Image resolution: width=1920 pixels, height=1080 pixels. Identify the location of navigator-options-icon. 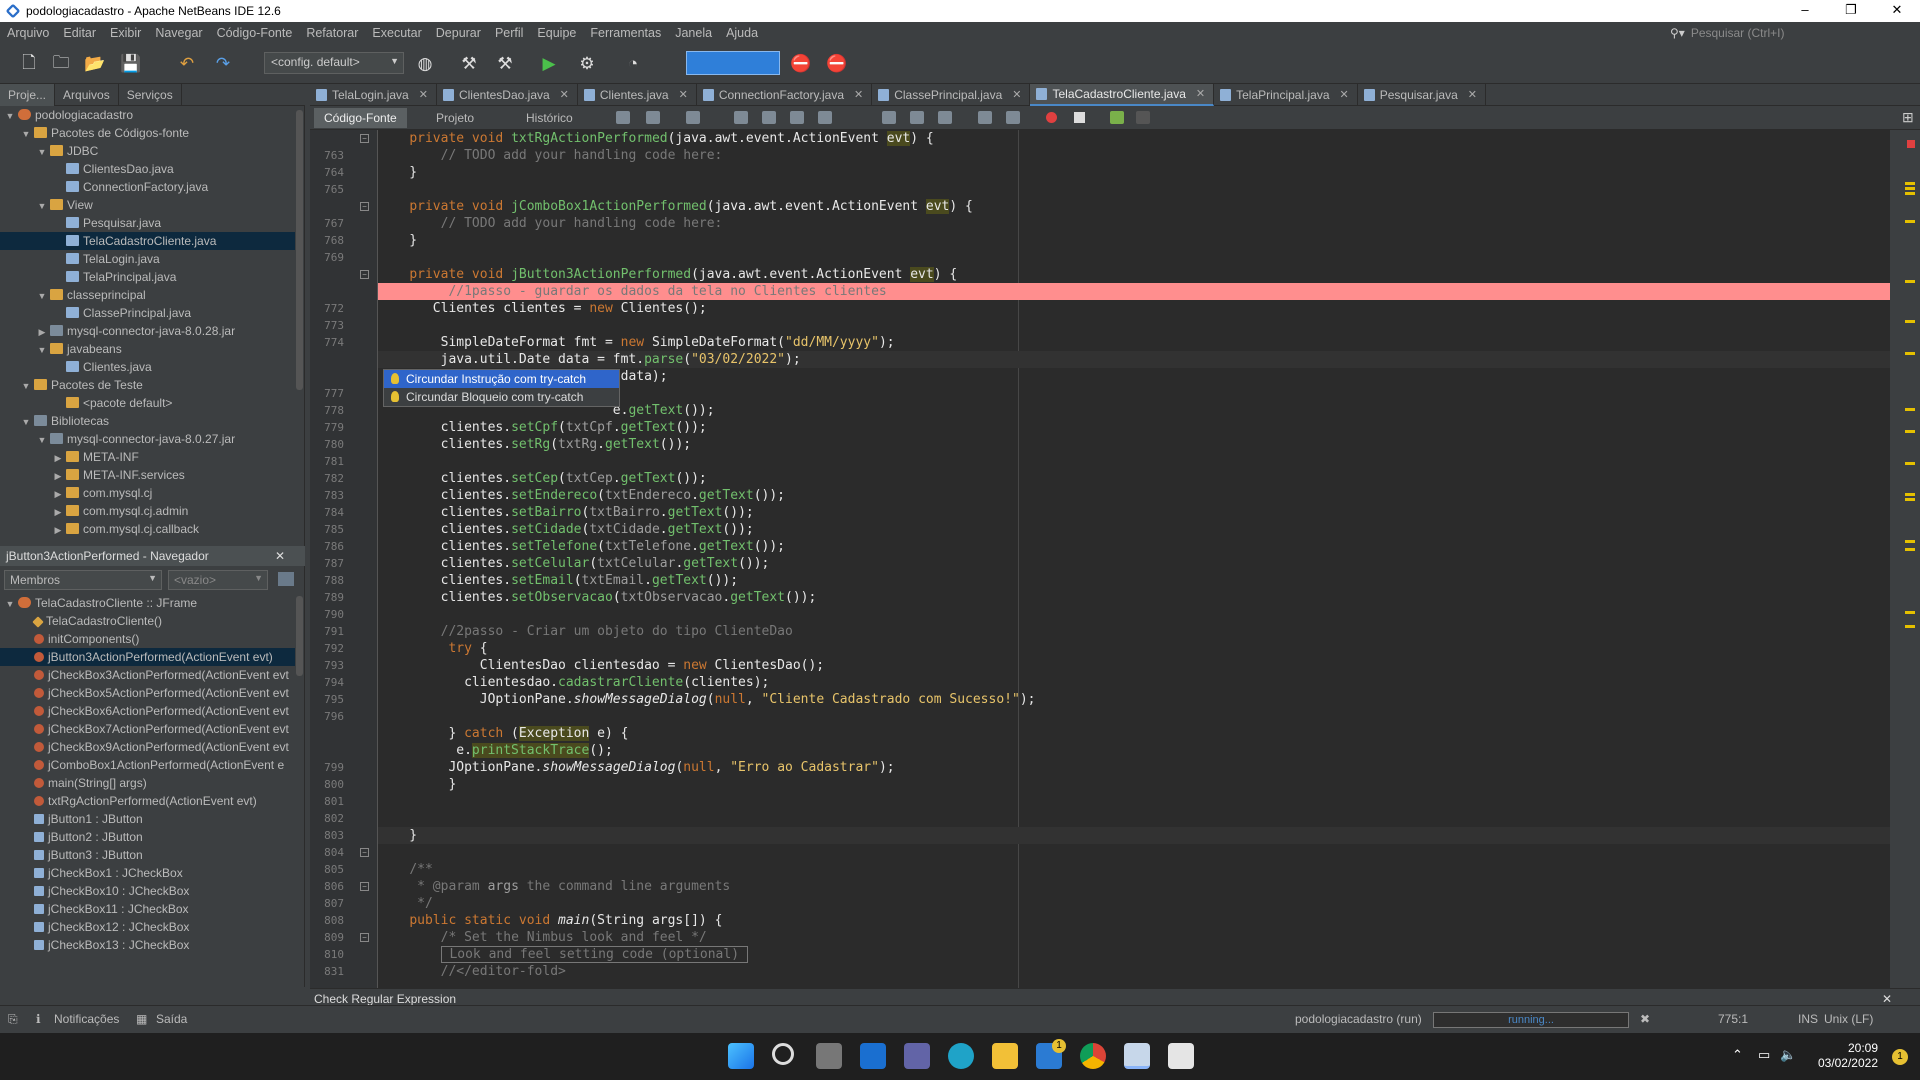
(286, 579).